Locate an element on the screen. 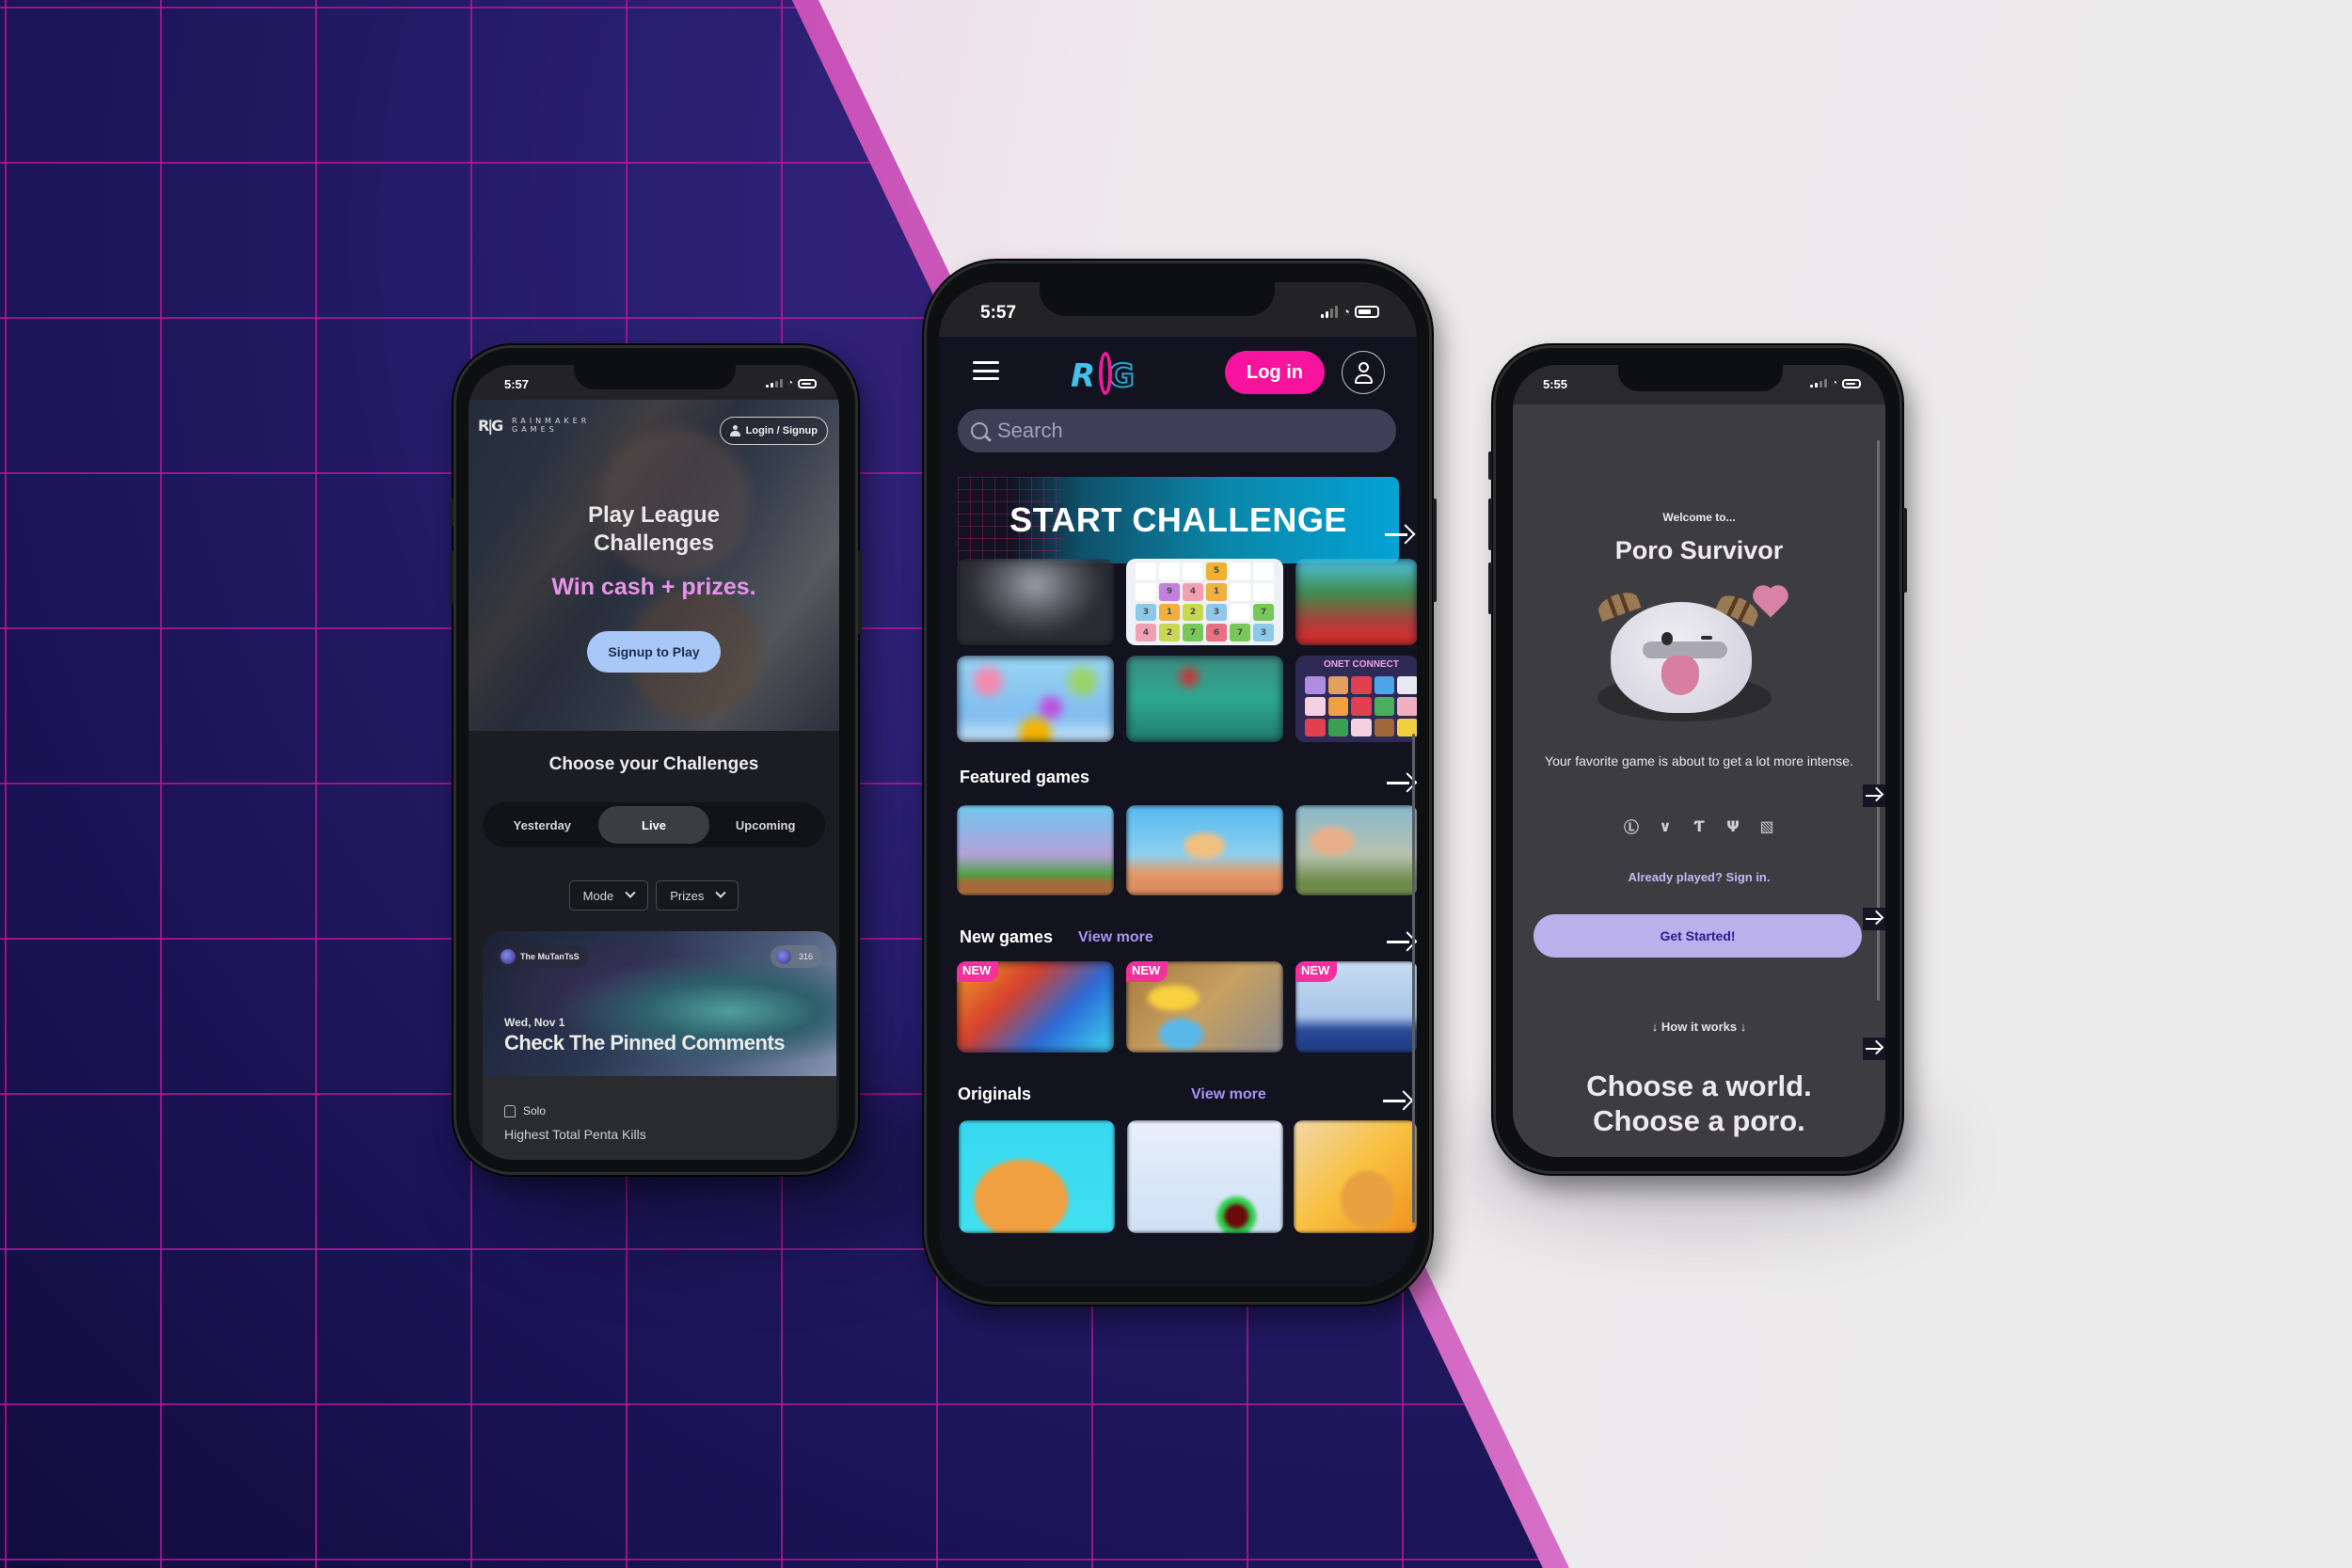 The image size is (2352, 1568). puzzle-cell: 1 is located at coordinates (1216, 591).